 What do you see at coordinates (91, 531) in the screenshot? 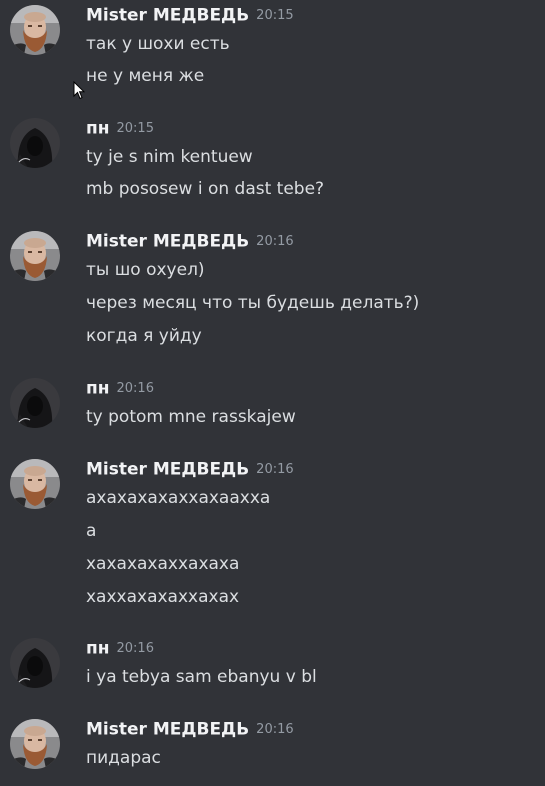
I see `message-text: а` at bounding box center [91, 531].